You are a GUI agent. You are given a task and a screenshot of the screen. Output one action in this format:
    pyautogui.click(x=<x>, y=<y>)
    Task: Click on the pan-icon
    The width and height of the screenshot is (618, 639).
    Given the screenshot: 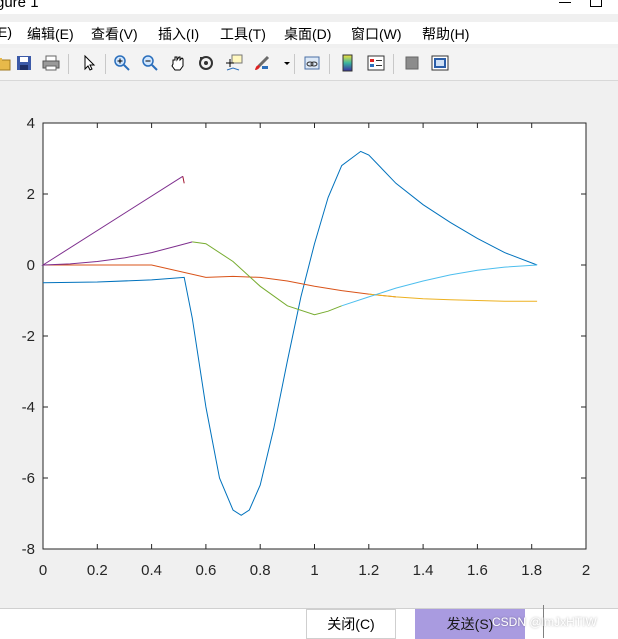 What is the action you would take?
    pyautogui.click(x=178, y=63)
    